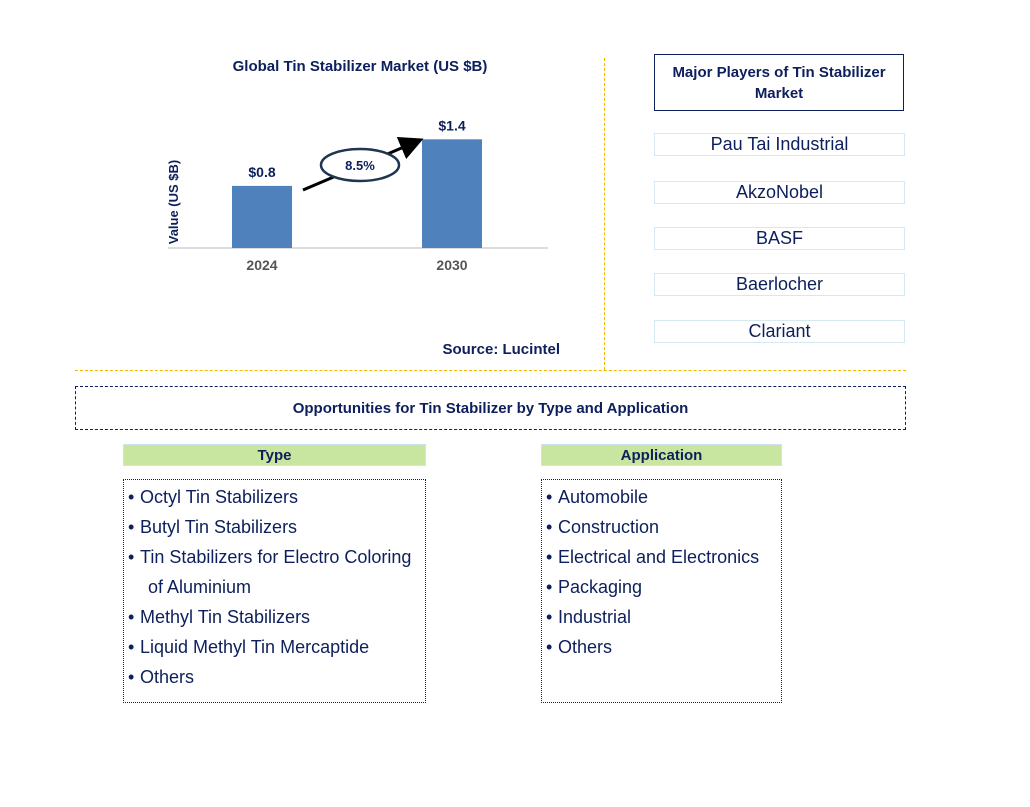 This screenshot has width=1030, height=807. Describe the element at coordinates (262, 216) in the screenshot. I see `bar-2024` at that location.